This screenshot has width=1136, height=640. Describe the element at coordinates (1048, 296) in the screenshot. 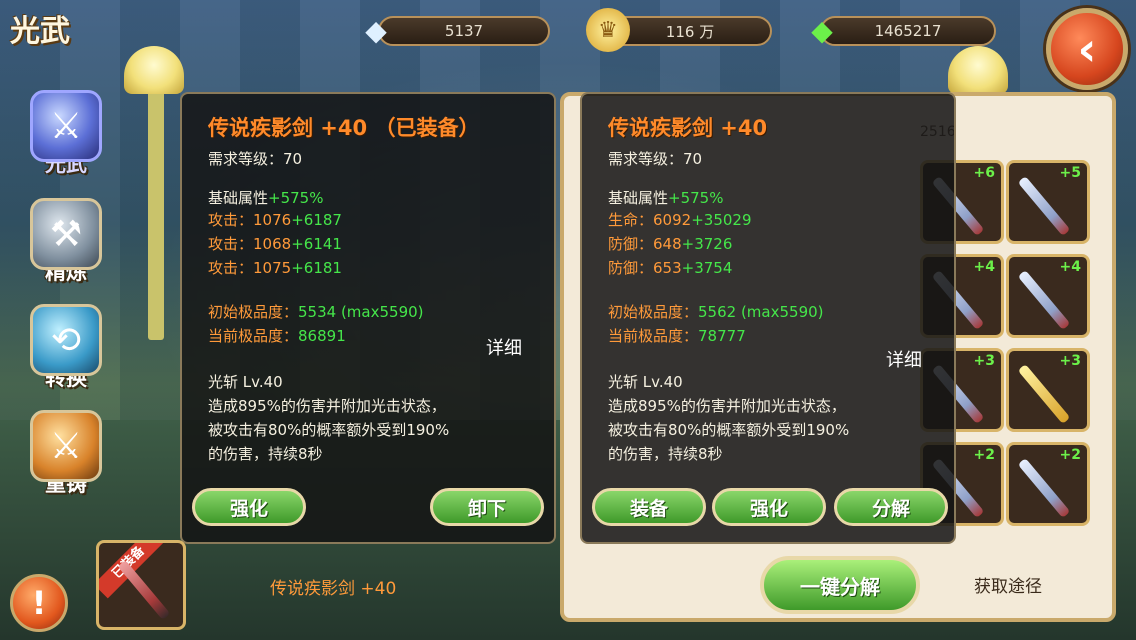

I see `inventory-slot: +4` at that location.